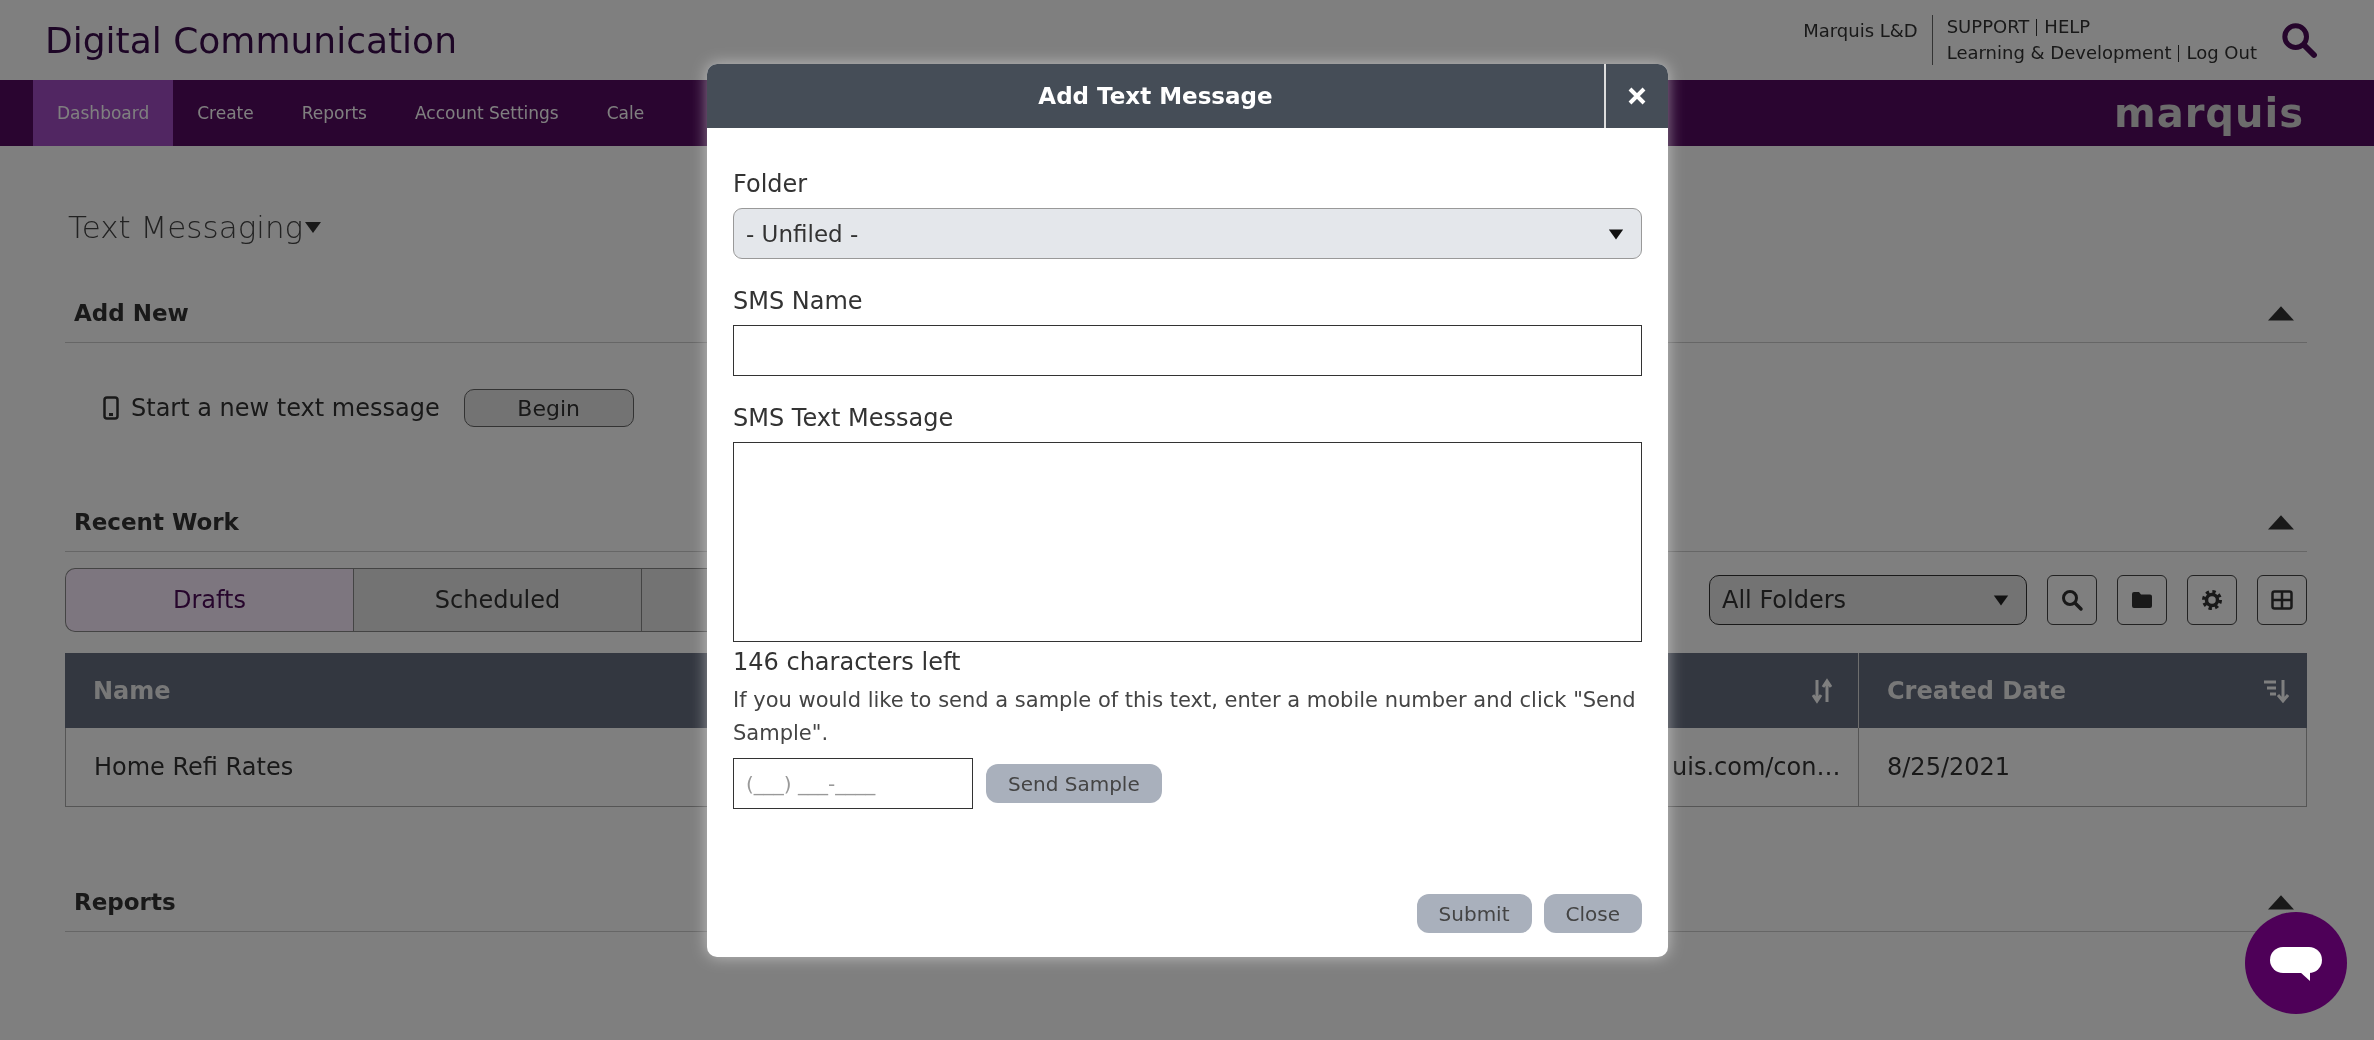  I want to click on dialog-button: Close, so click(1592, 913).